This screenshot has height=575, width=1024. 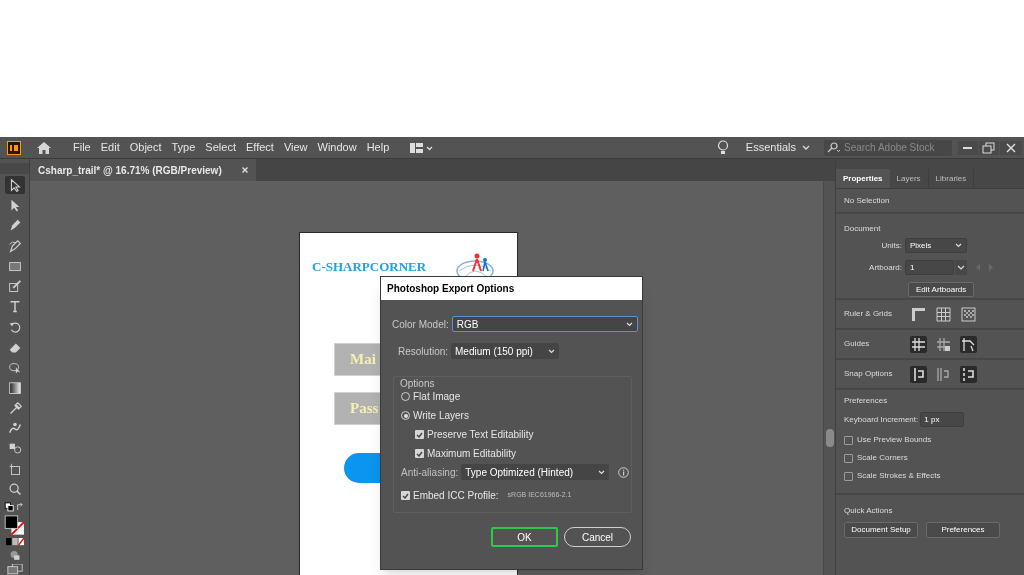 What do you see at coordinates (863, 178) in the screenshot?
I see `panel-tab: Properties` at bounding box center [863, 178].